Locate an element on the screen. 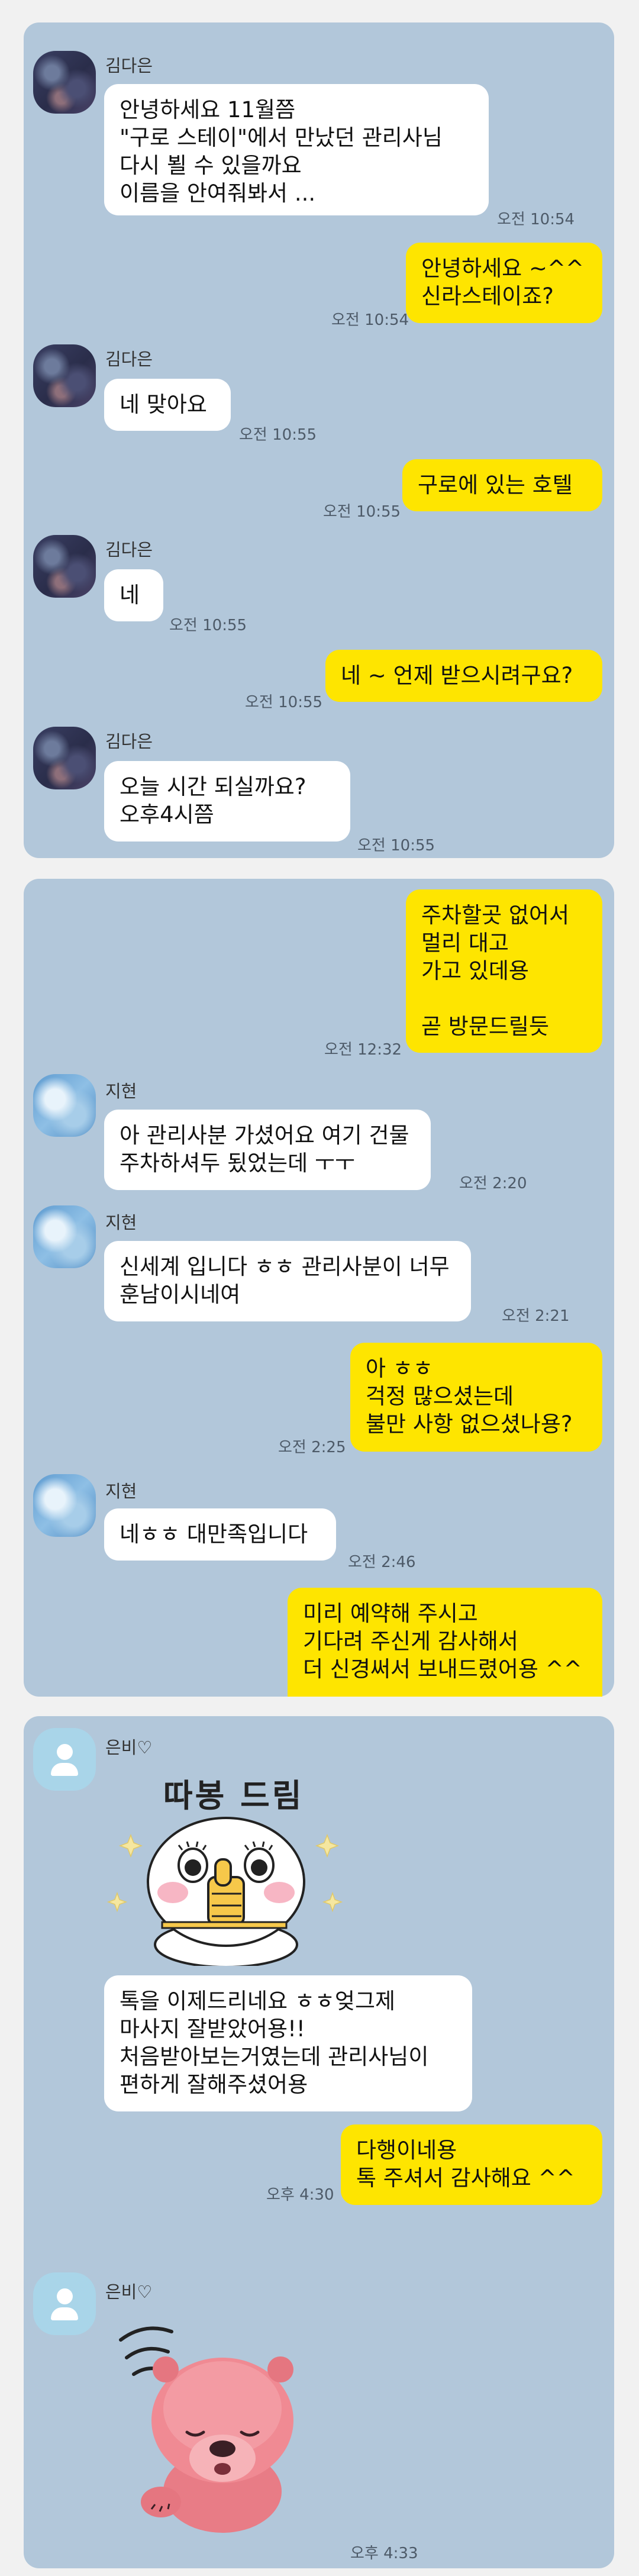 The image size is (639, 2576). message-bubble: 오늘 시간 되실까요? 오후4시쯤 is located at coordinates (227, 801).